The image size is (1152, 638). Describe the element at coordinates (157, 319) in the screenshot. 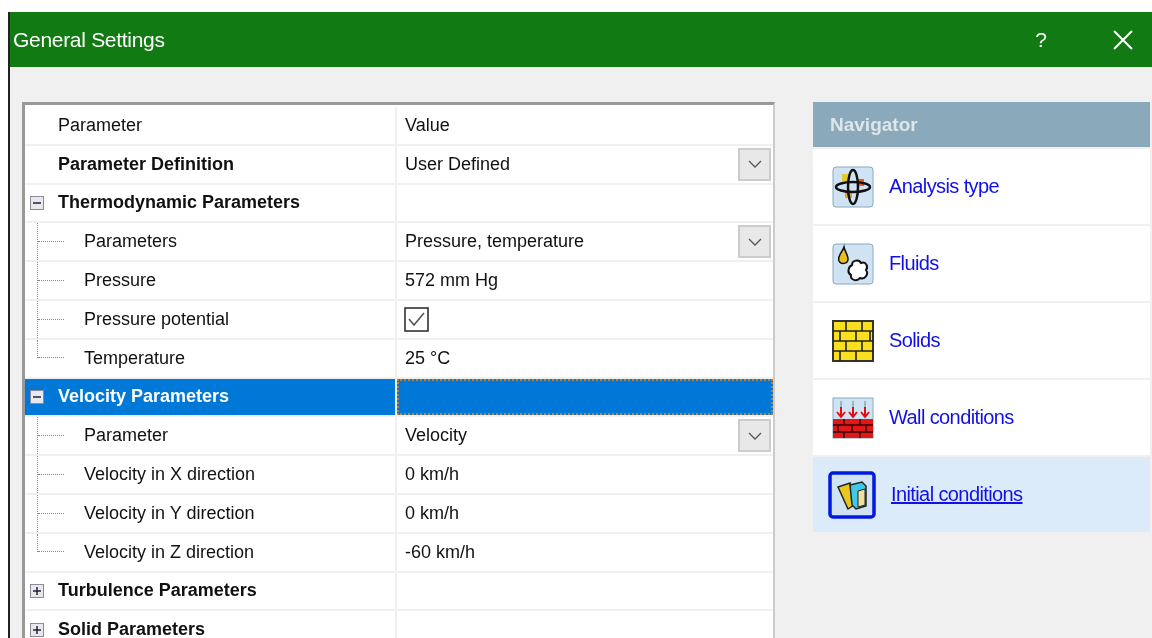

I see `property-label: Pressure potential` at that location.